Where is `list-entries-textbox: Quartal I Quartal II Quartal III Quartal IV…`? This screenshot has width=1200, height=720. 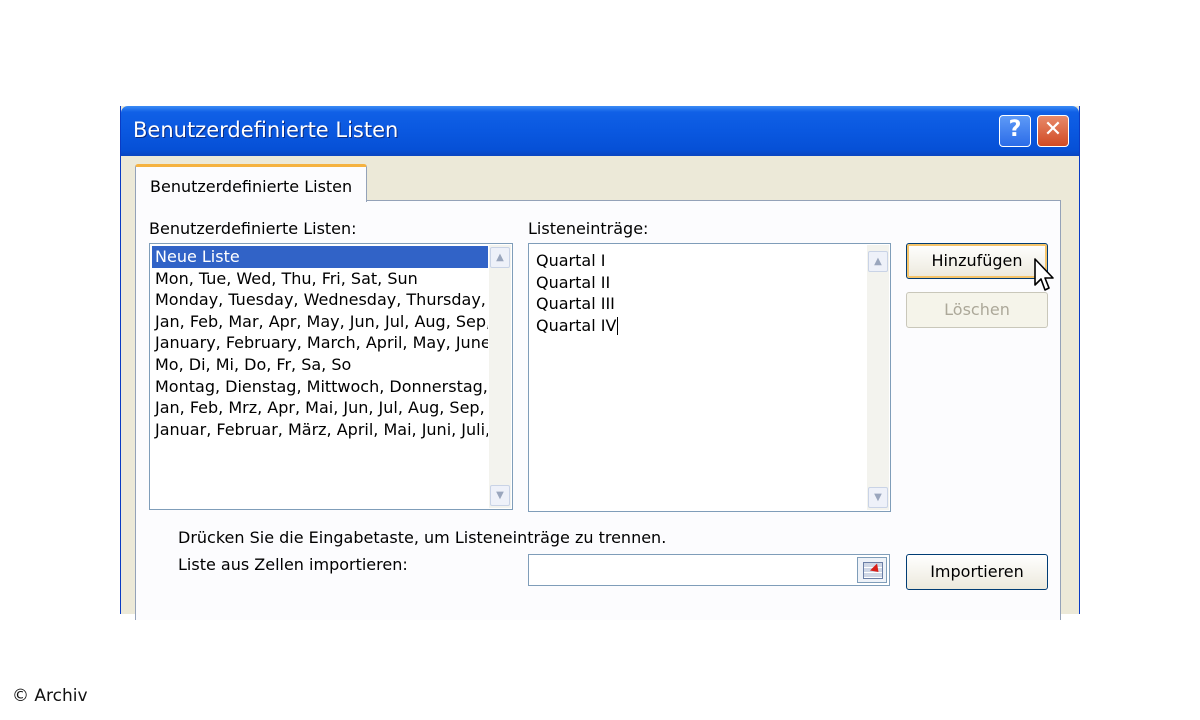
list-entries-textbox: Quartal I Quartal II Quartal III Quartal IV… is located at coordinates (709, 377).